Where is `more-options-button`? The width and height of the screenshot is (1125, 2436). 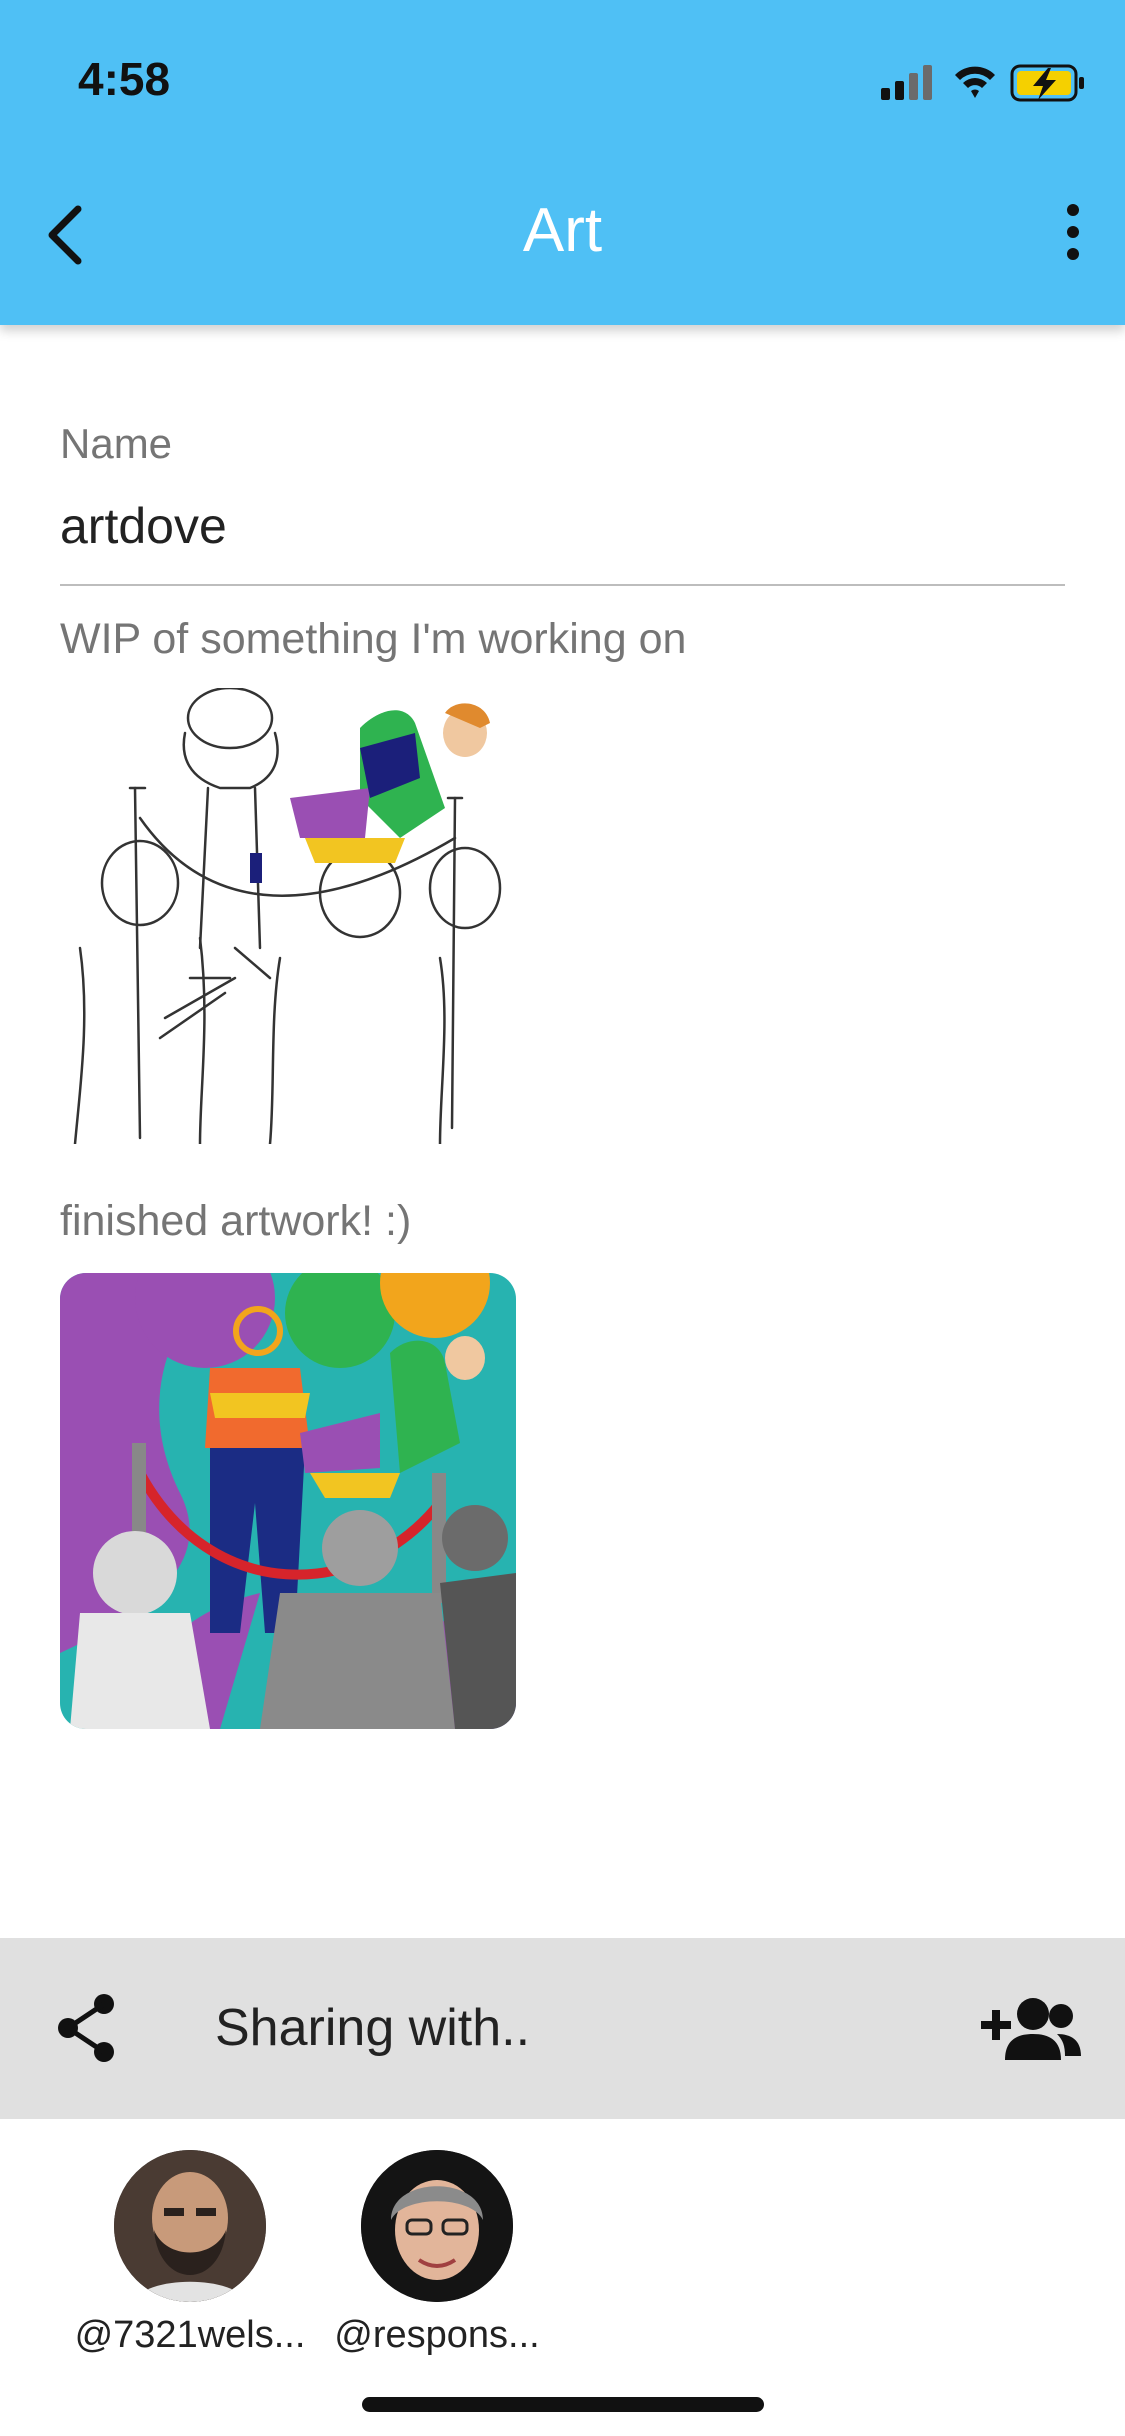 more-options-button is located at coordinates (1073, 232).